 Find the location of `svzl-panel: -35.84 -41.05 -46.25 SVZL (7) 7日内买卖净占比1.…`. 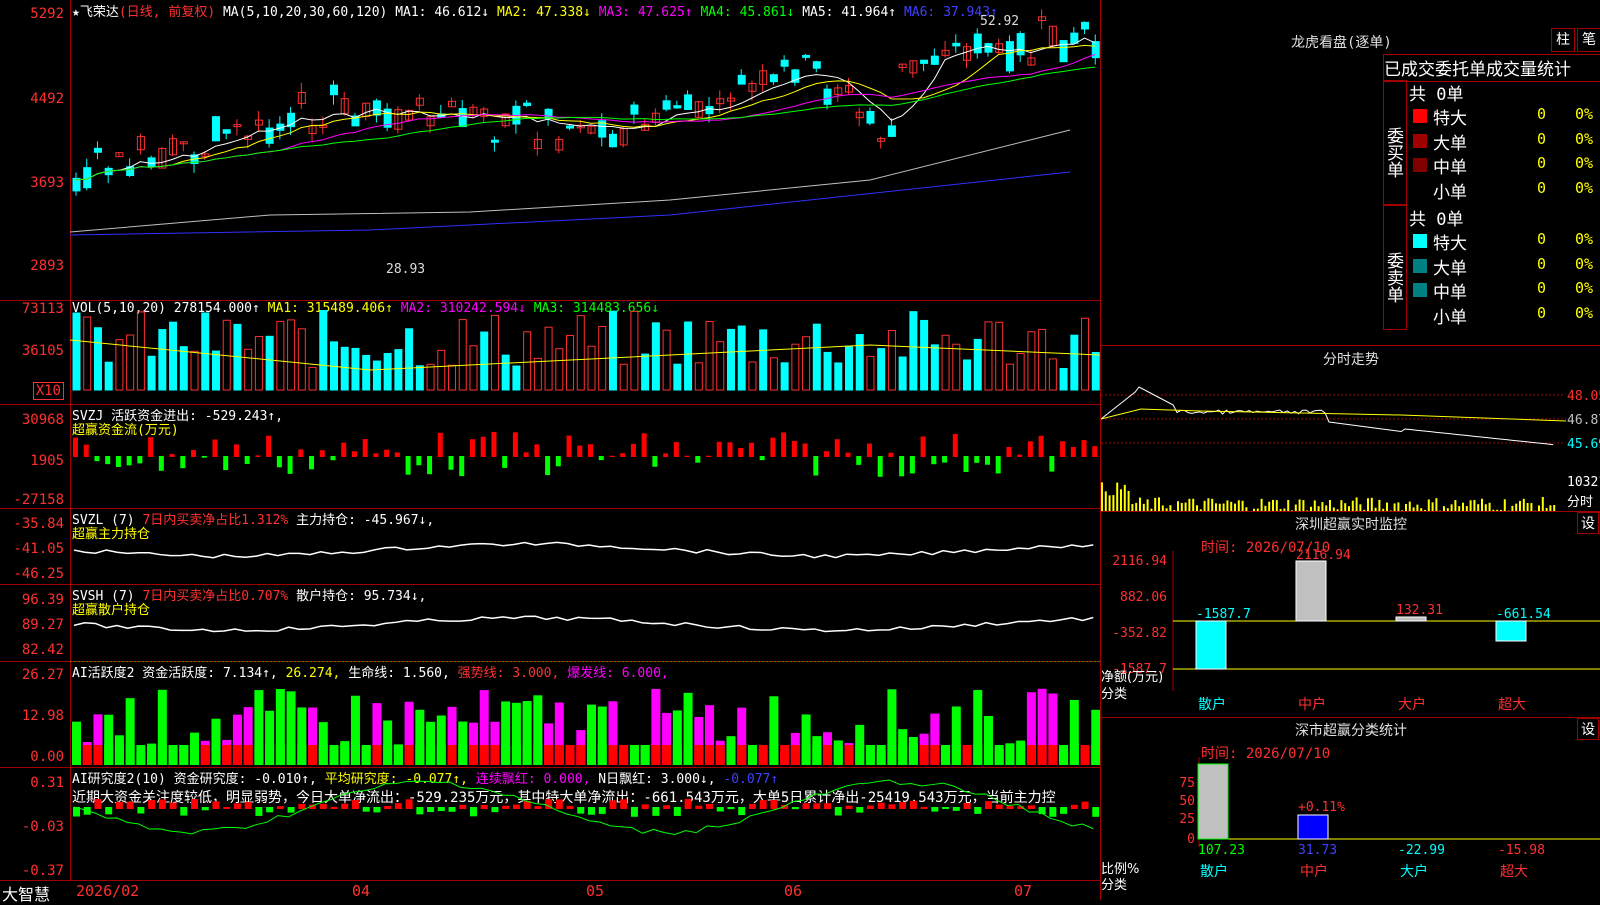

svzl-panel: -35.84 -41.05 -46.25 SVZL (7) 7日内买卖净占比1.… is located at coordinates (550, 546).